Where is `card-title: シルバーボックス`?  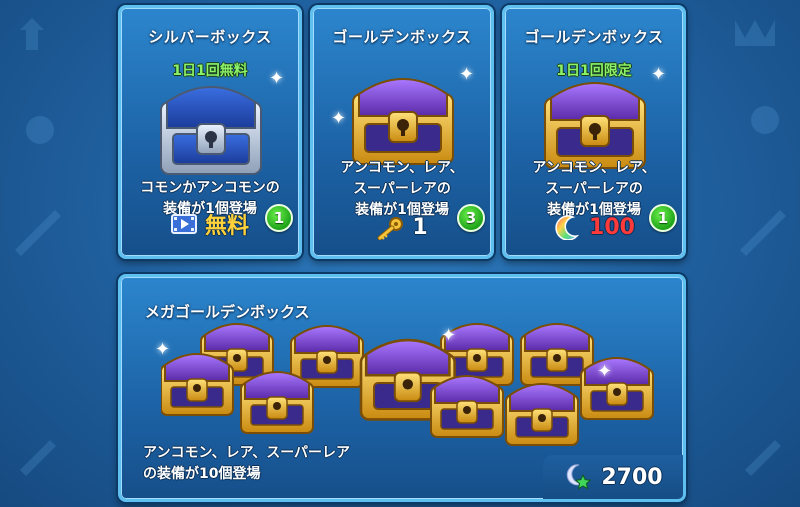
card-title: シルバーボックス is located at coordinates (210, 37).